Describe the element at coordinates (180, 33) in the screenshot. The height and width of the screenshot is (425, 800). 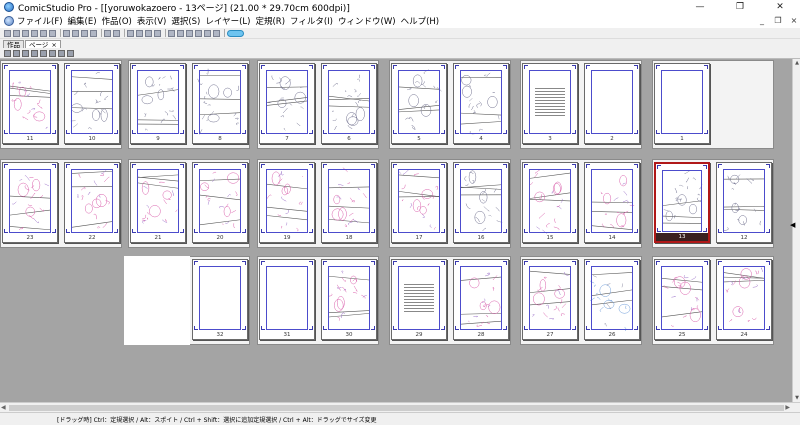
I see `tool-b-icon` at that location.